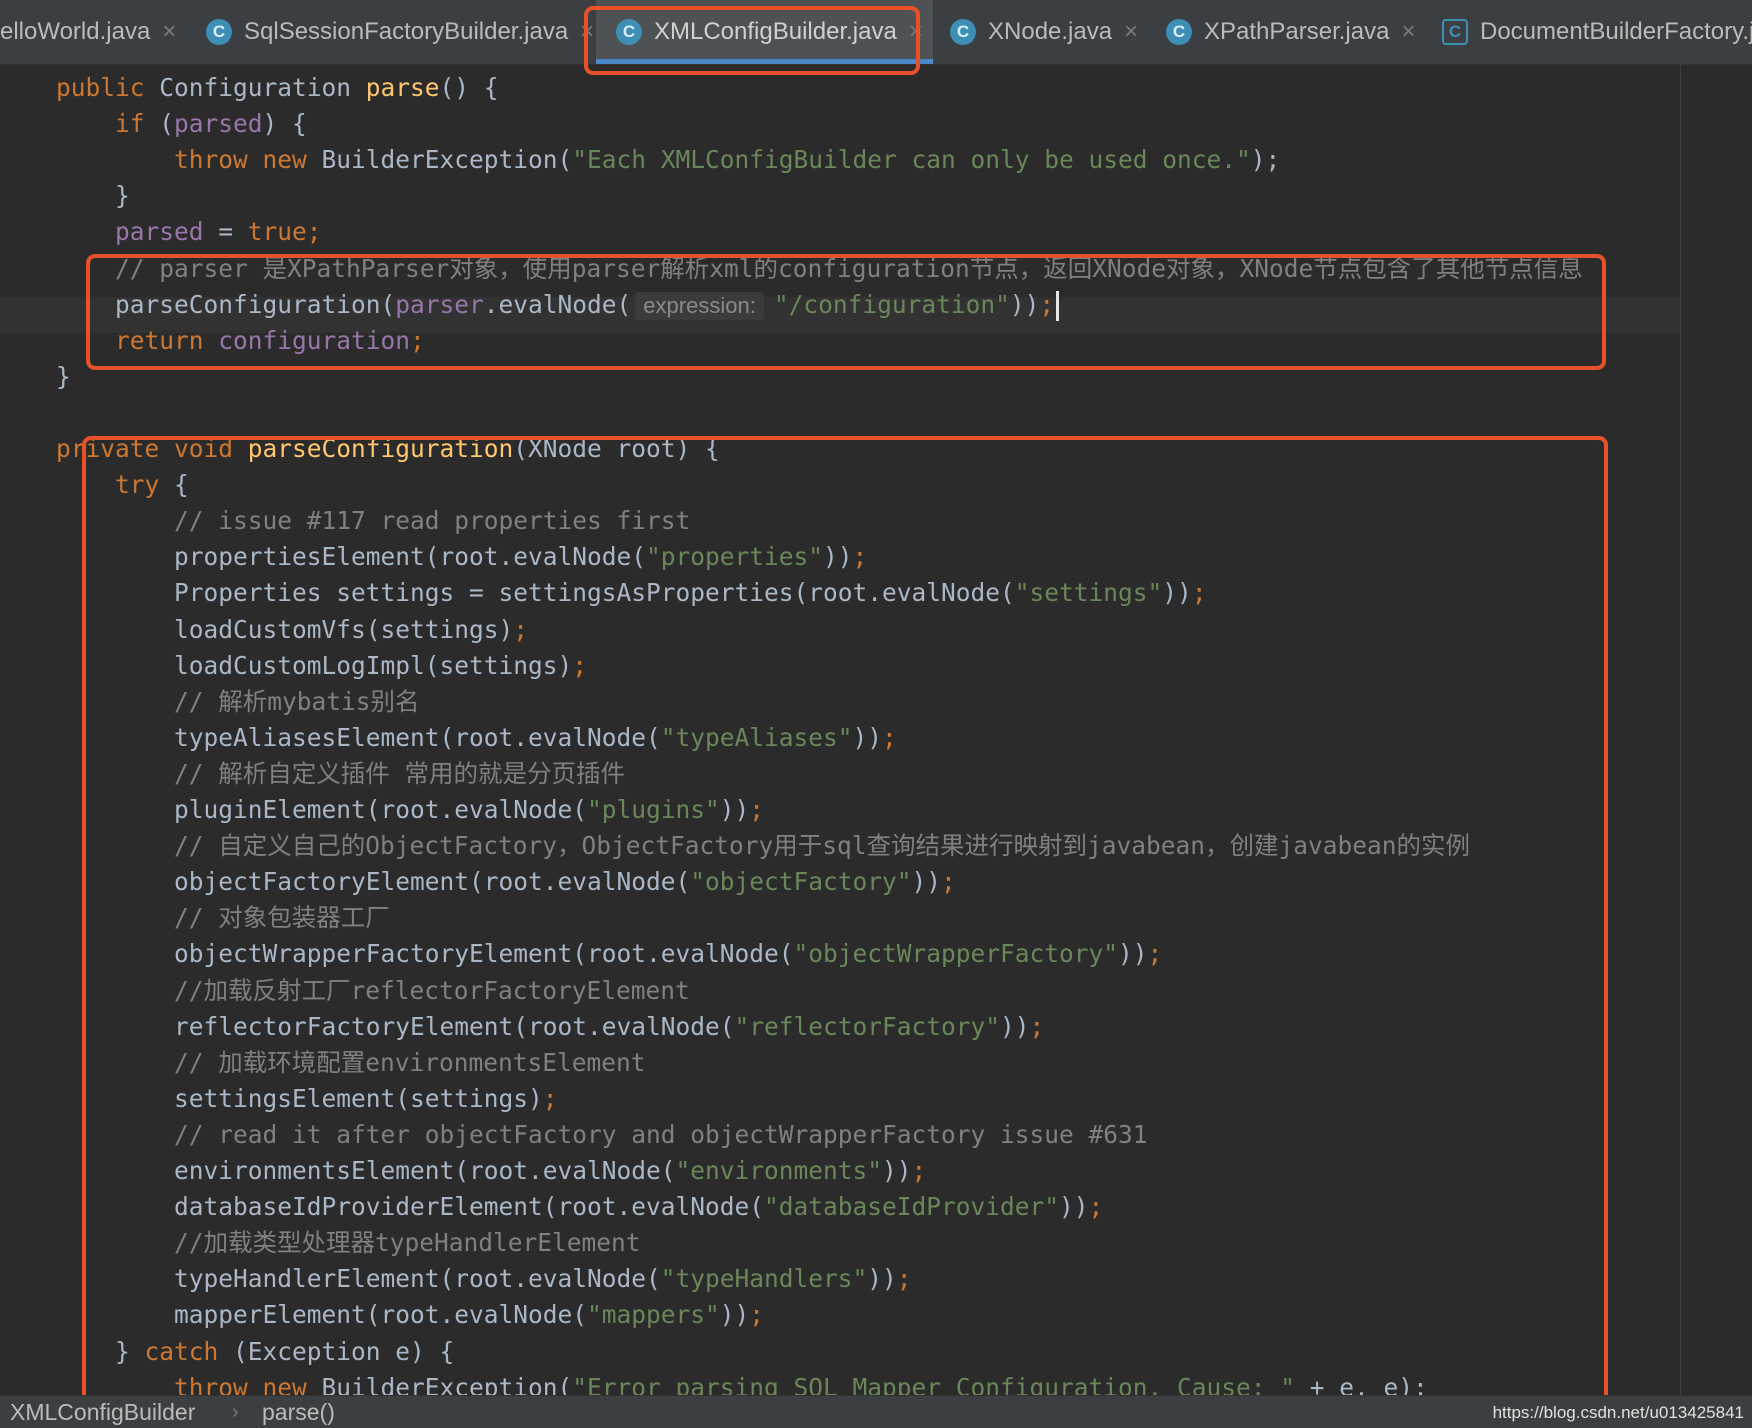  What do you see at coordinates (846, 312) in the screenshot?
I see `annotation-box-parse-call` at bounding box center [846, 312].